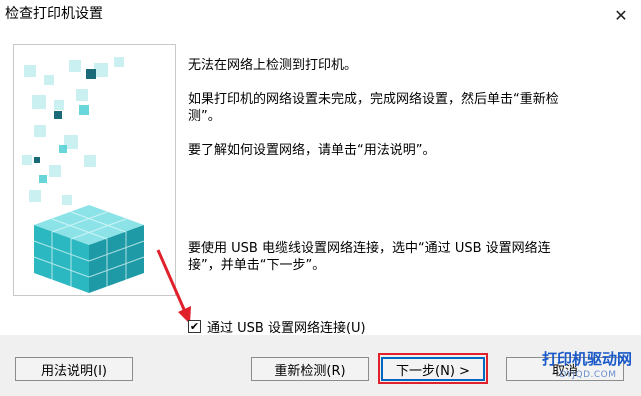 This screenshot has width=641, height=396. What do you see at coordinates (286, 328) in the screenshot?
I see `usb-setup-checkbox-label: 通过 USB 设置网络连接(U)` at bounding box center [286, 328].